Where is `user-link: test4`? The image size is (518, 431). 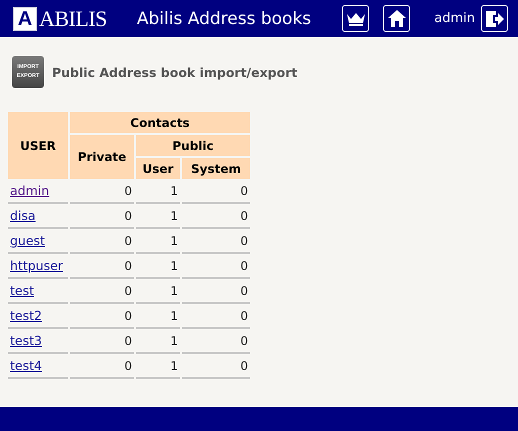 user-link: test4 is located at coordinates (26, 365).